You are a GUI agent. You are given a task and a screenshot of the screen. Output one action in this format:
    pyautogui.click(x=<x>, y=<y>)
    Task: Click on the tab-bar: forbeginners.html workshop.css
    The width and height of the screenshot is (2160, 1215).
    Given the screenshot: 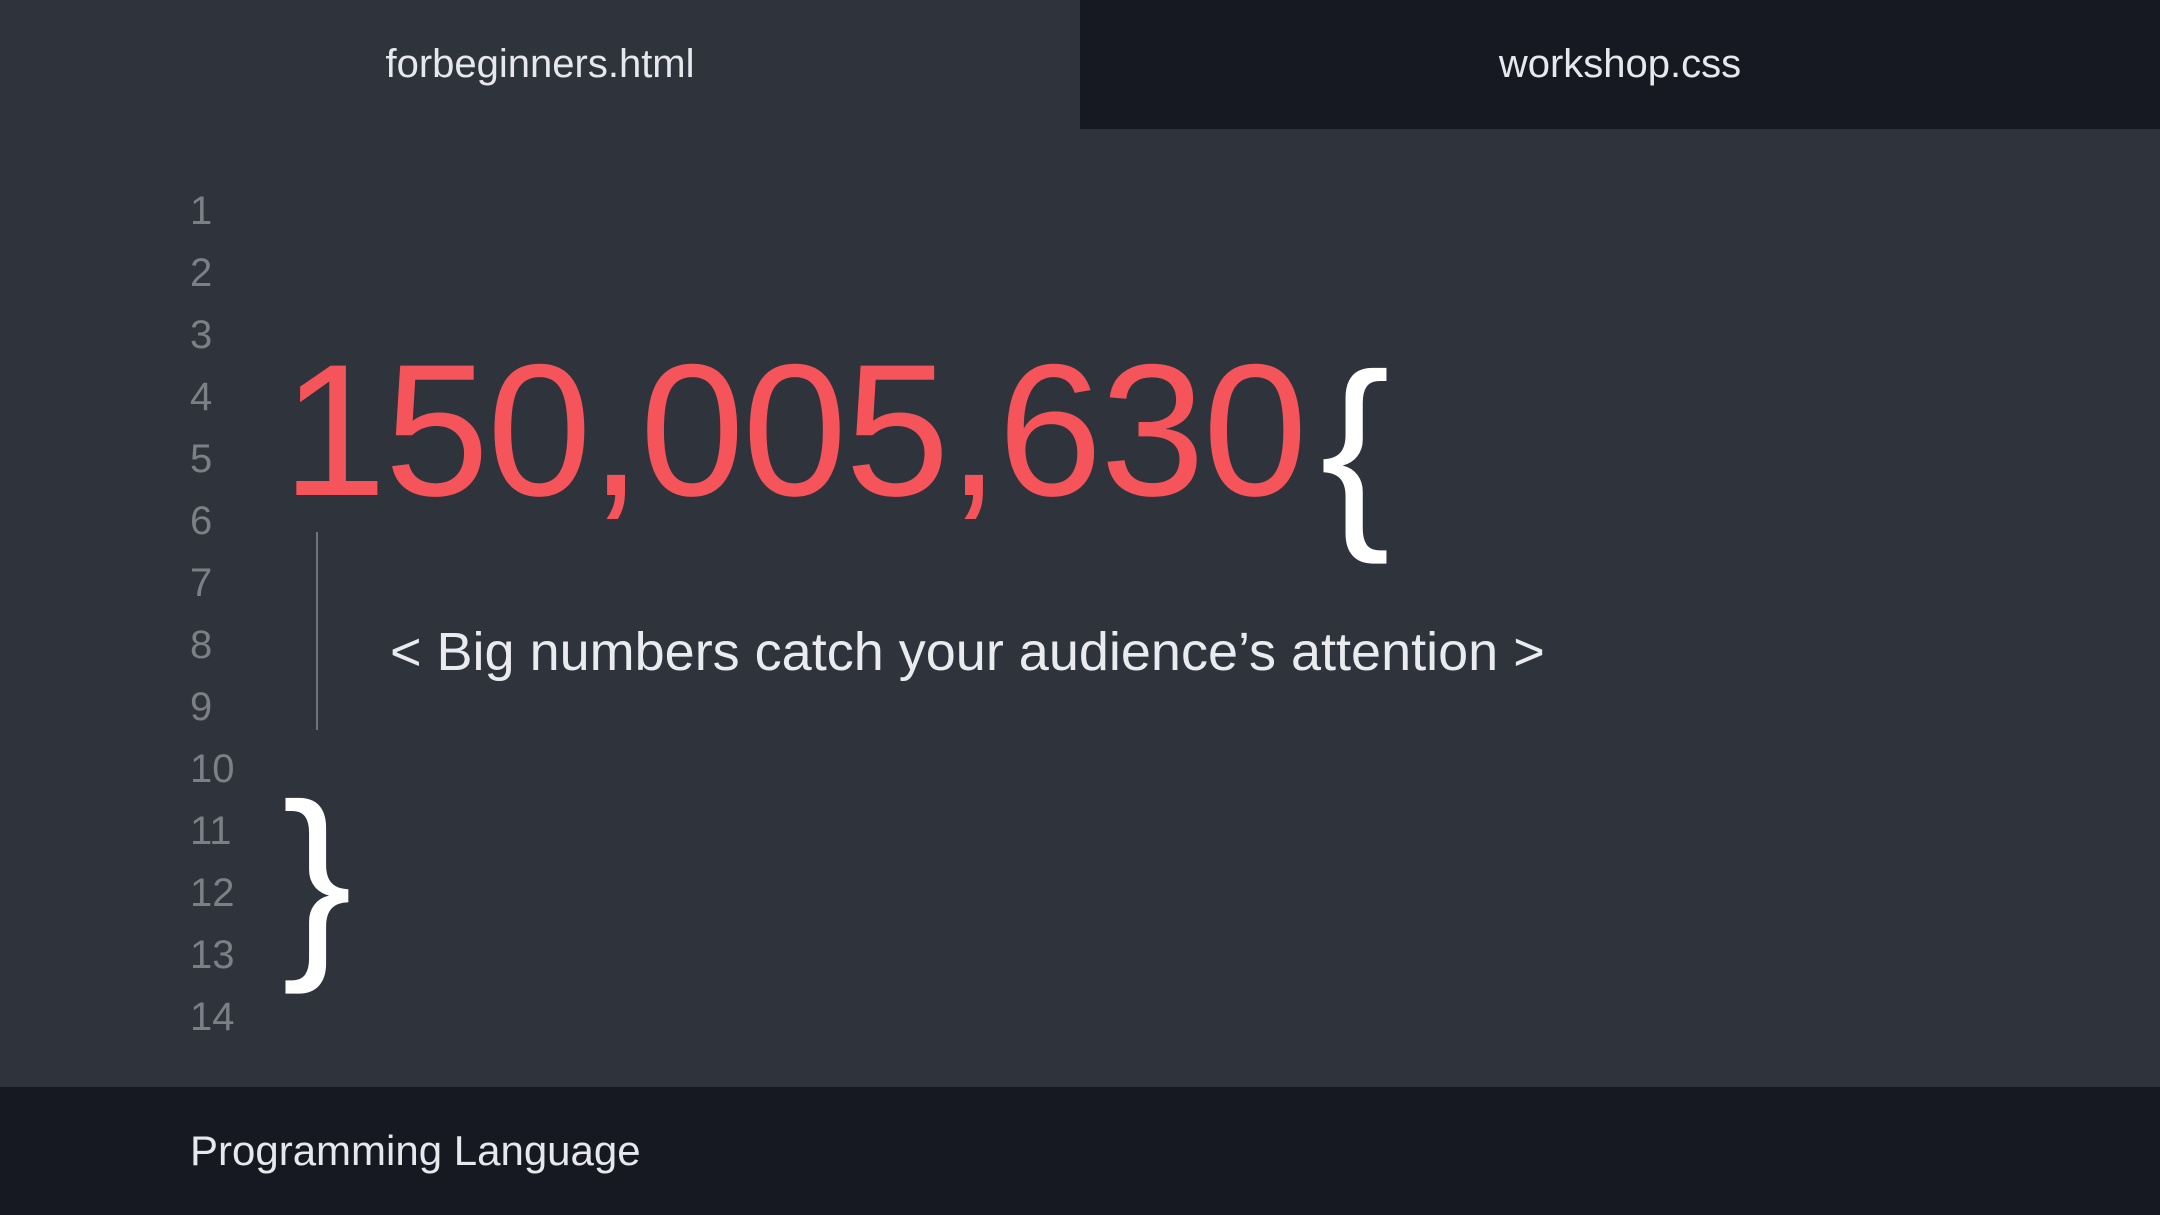 What is the action you would take?
    pyautogui.click(x=1080, y=64)
    